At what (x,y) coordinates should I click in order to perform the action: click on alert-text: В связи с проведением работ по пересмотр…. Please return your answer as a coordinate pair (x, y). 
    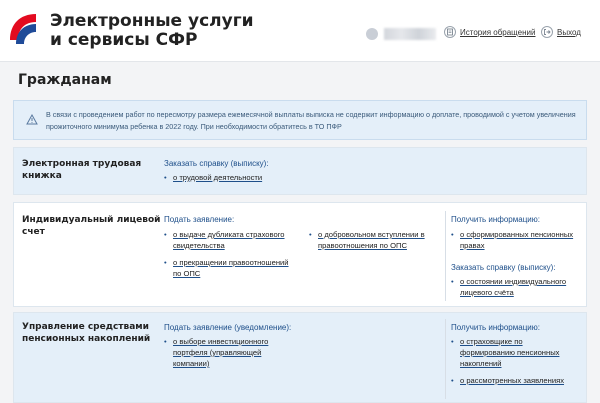
    Looking at the image, I should click on (311, 120).